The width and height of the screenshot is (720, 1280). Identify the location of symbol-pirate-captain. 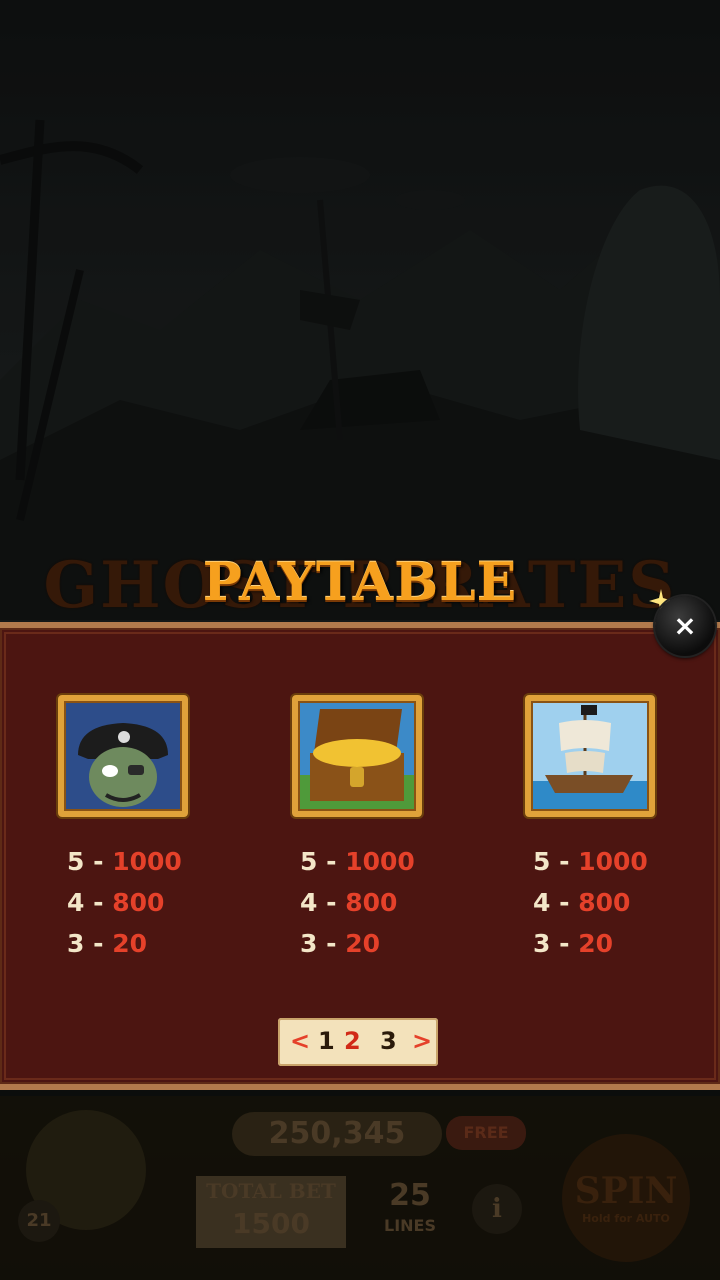
(123, 756).